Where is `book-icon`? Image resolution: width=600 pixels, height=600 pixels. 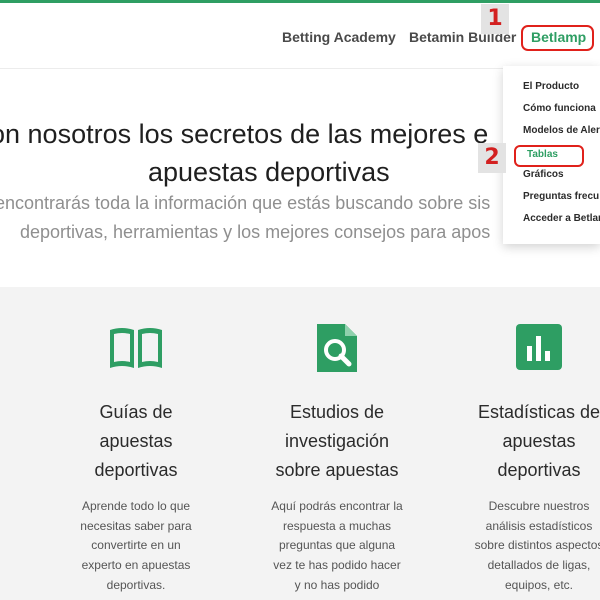 book-icon is located at coordinates (136, 348).